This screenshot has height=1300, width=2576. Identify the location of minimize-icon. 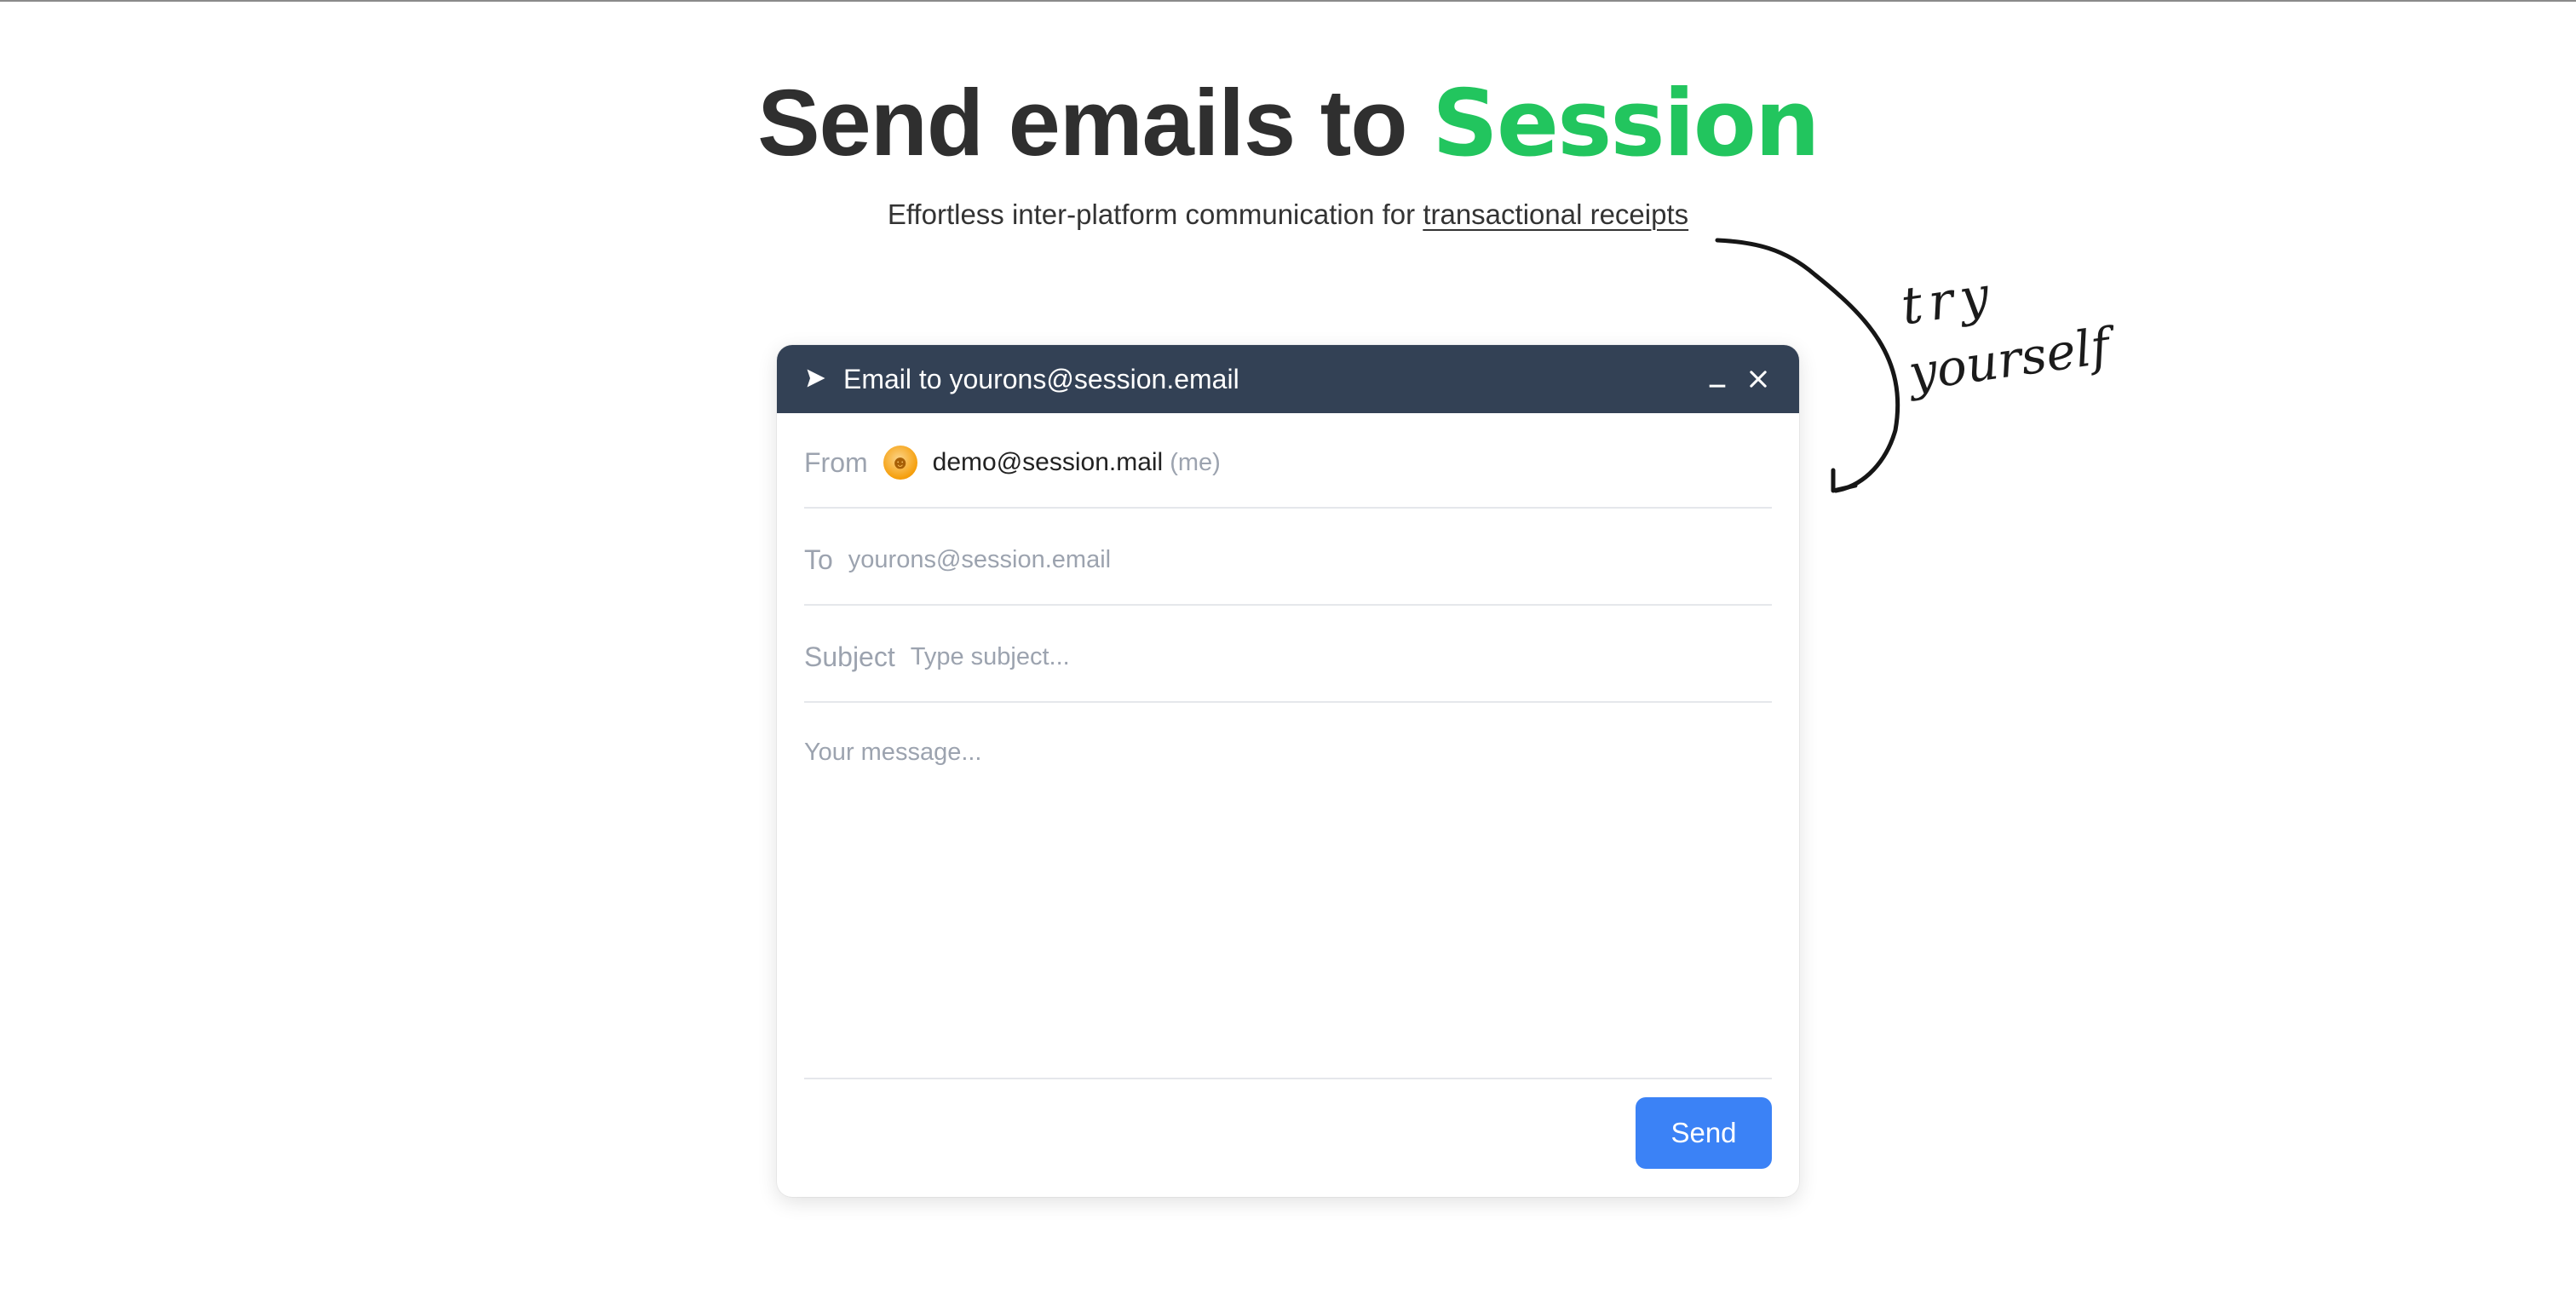
(1717, 379).